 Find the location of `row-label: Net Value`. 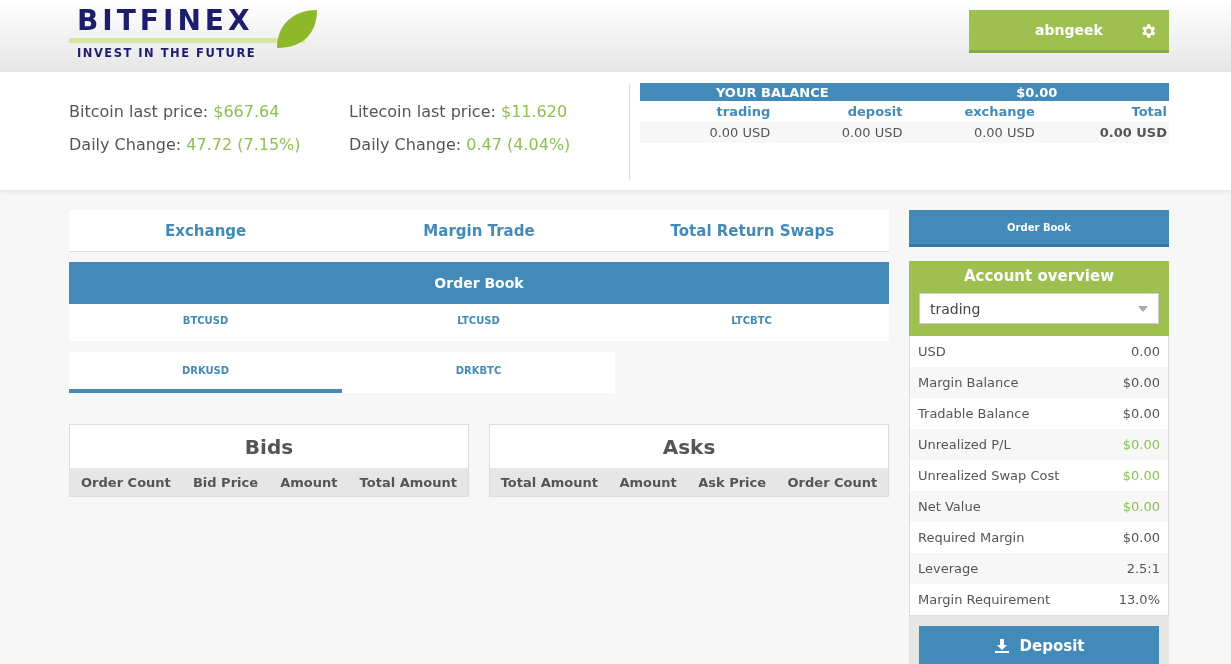

row-label: Net Value is located at coordinates (949, 506).